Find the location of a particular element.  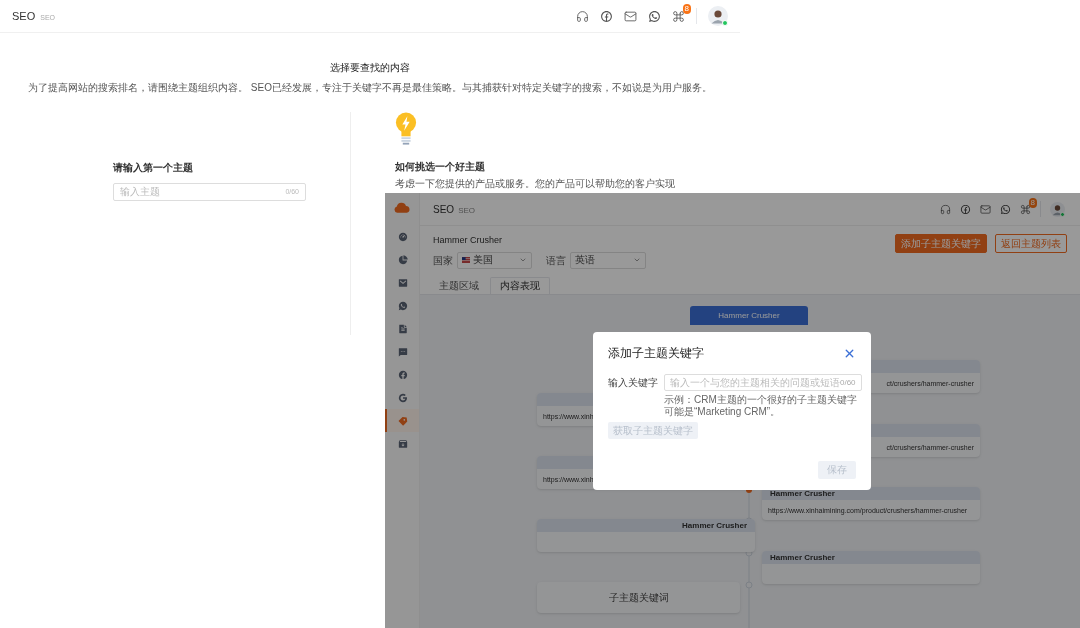

document-icon is located at coordinates (403, 328).